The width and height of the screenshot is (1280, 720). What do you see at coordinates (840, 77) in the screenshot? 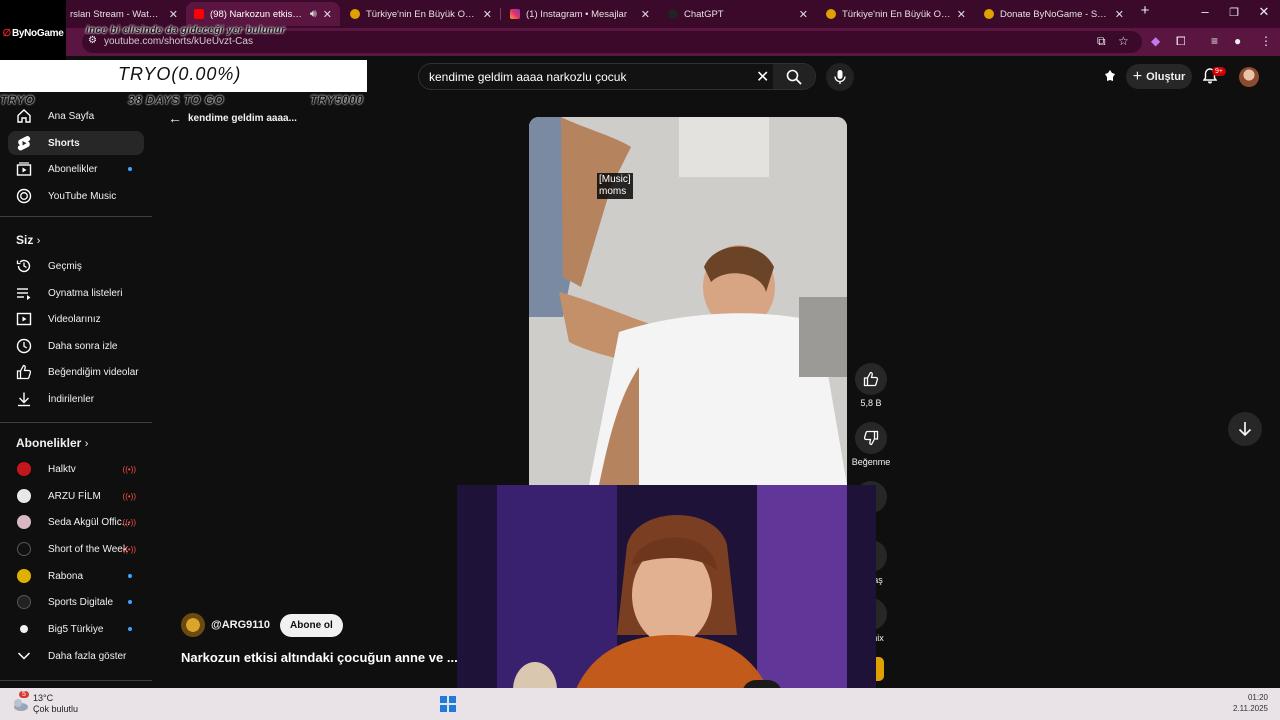
I see `voice-search-button` at bounding box center [840, 77].